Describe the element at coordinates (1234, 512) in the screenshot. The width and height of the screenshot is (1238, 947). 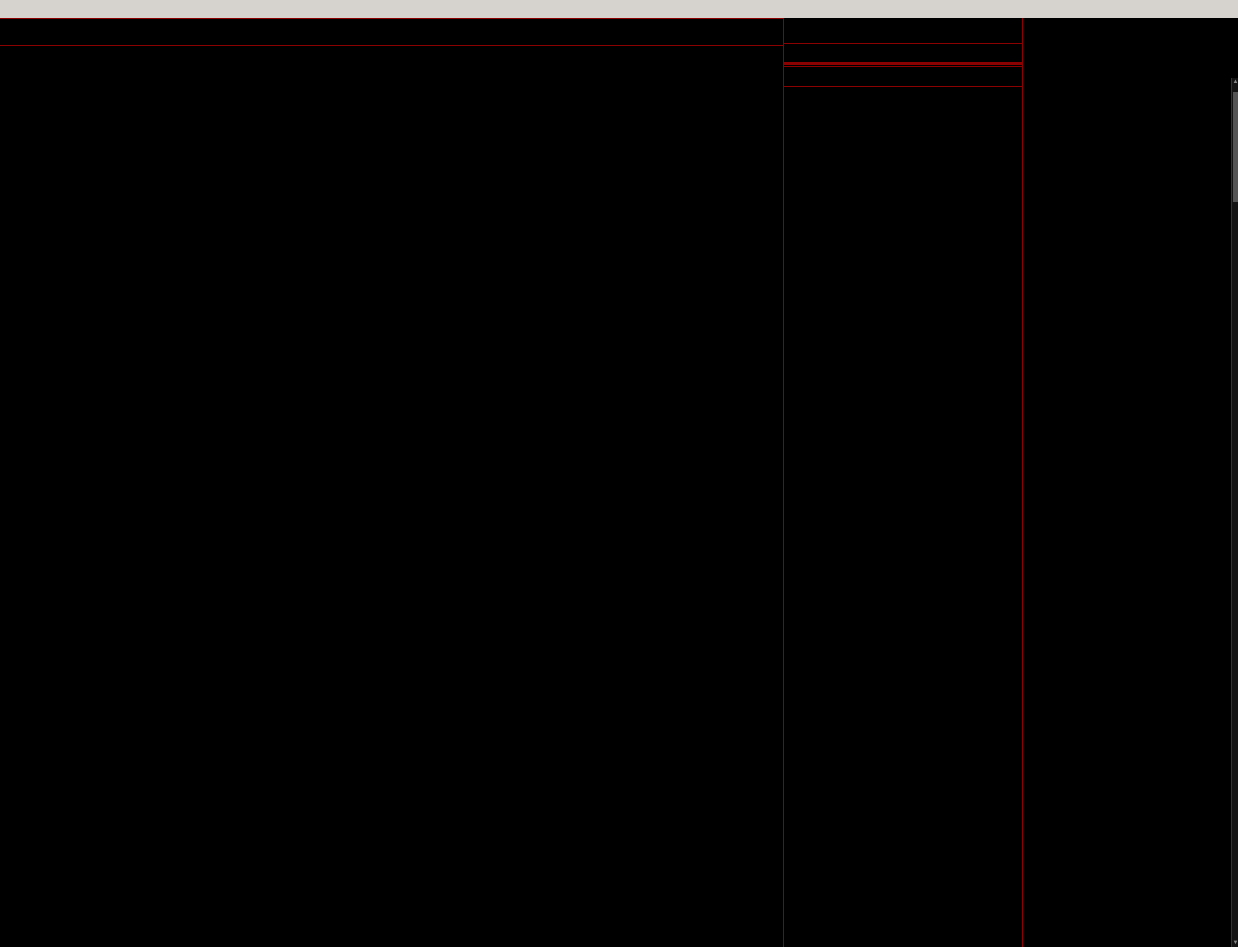
I see `f10-scrollbar: ▲ ▼` at that location.